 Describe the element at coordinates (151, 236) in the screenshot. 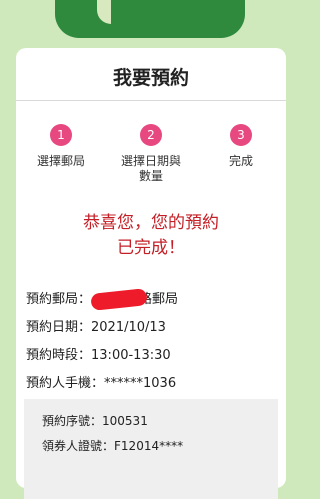

I see `success-message: 恭喜您，您的預約 已完成！` at that location.